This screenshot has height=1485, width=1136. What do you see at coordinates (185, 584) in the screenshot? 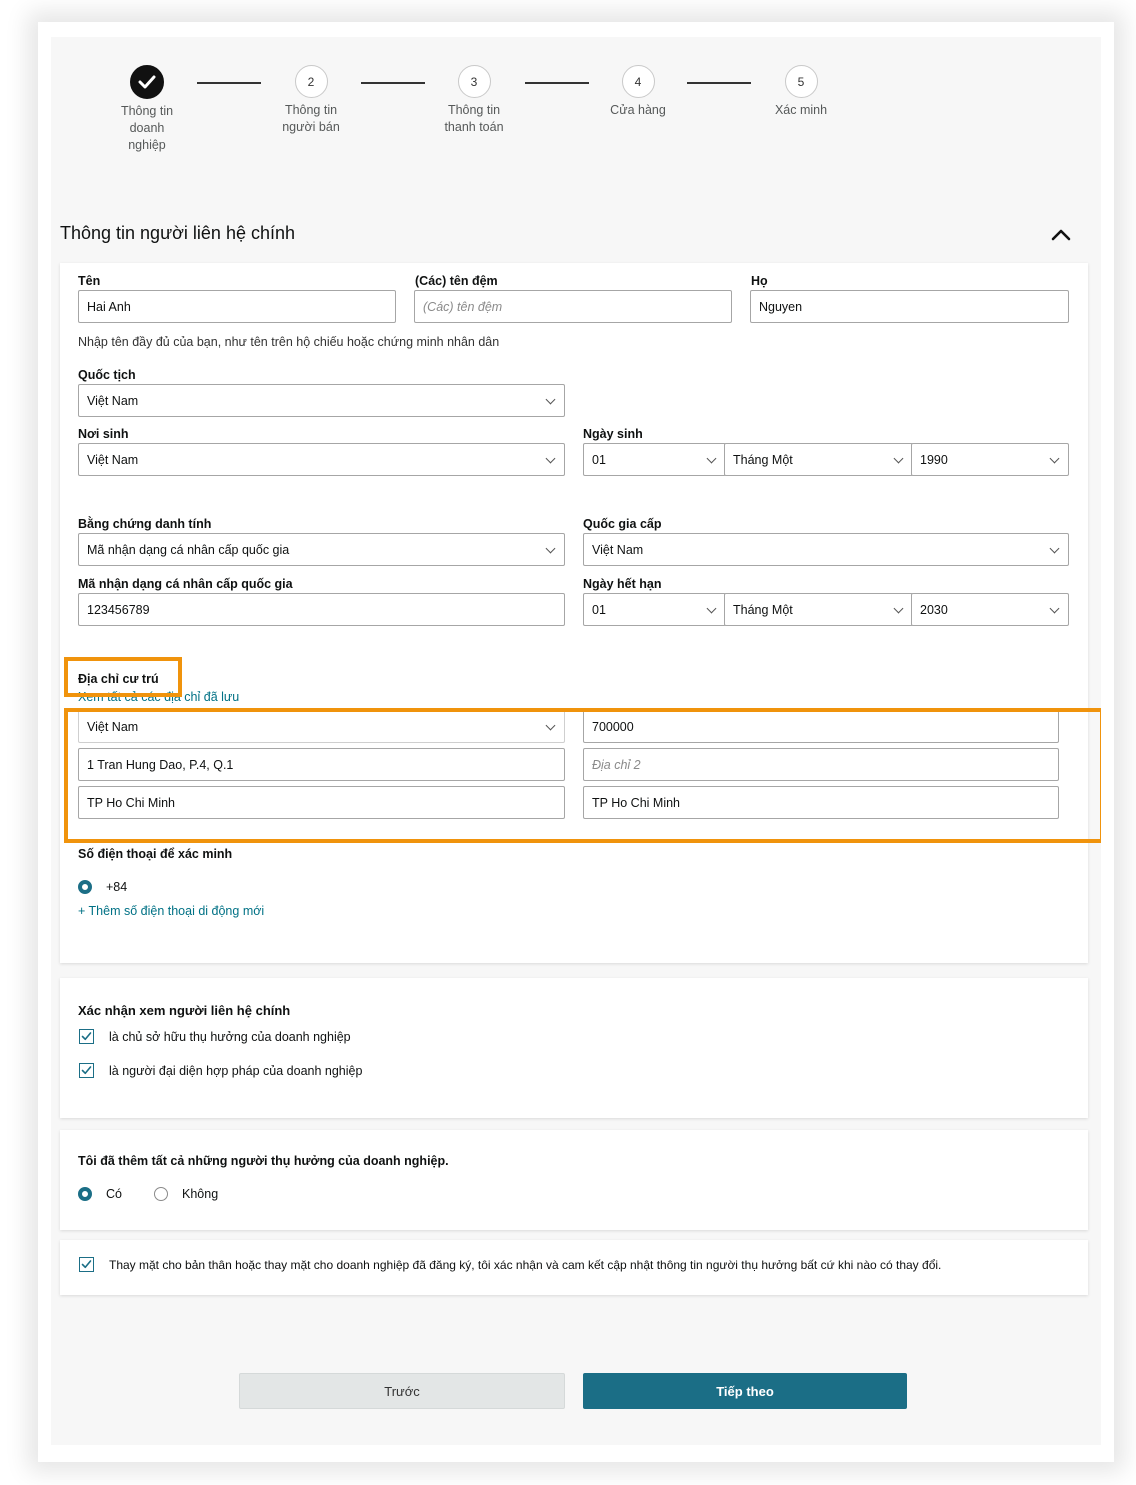
I see `id-number-label: Mã nhận dạng cá nhân cấp quốc gia` at bounding box center [185, 584].